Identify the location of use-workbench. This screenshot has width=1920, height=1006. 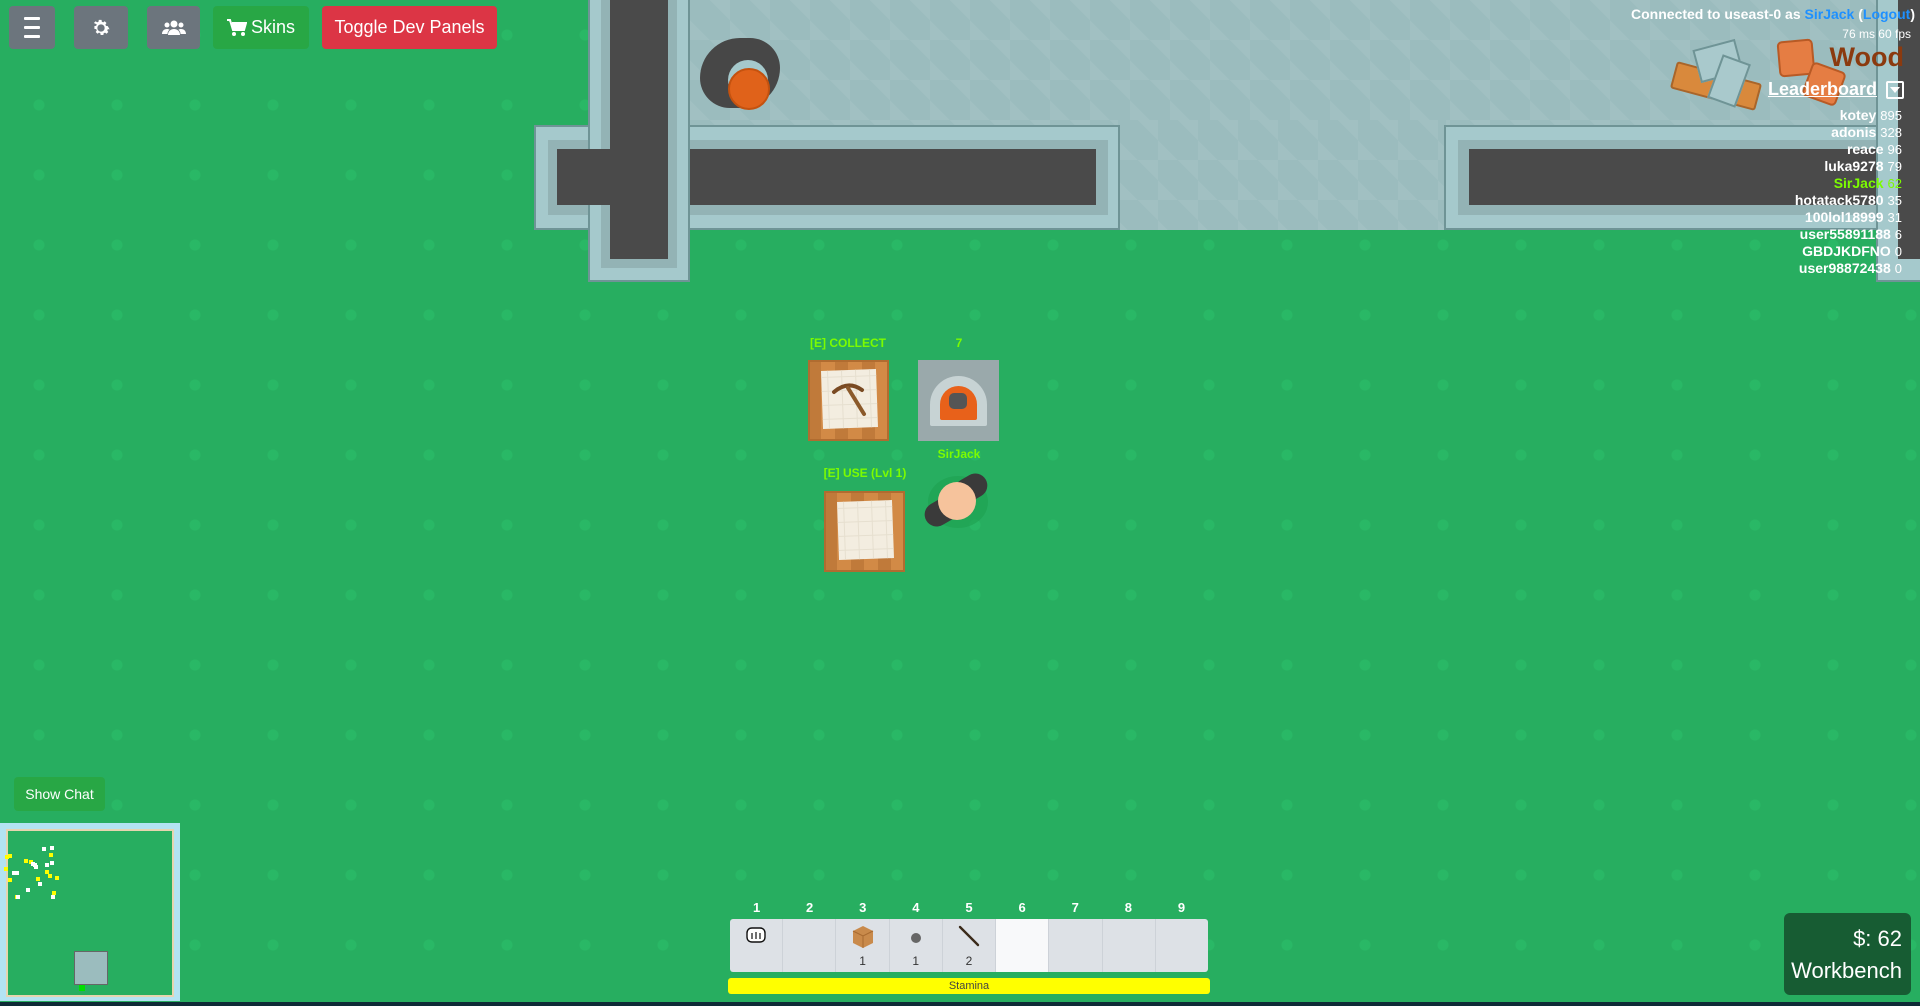
(864, 531).